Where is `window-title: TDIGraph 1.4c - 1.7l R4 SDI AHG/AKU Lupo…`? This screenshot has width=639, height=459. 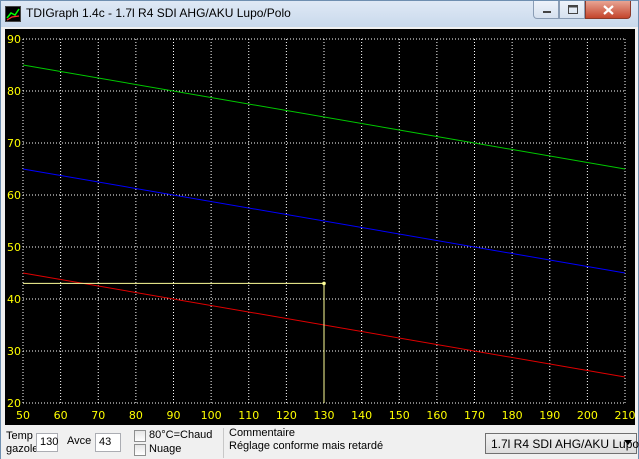
window-title: TDIGraph 1.4c - 1.7l R4 SDI AHG/AKU Lupo… is located at coordinates (158, 13).